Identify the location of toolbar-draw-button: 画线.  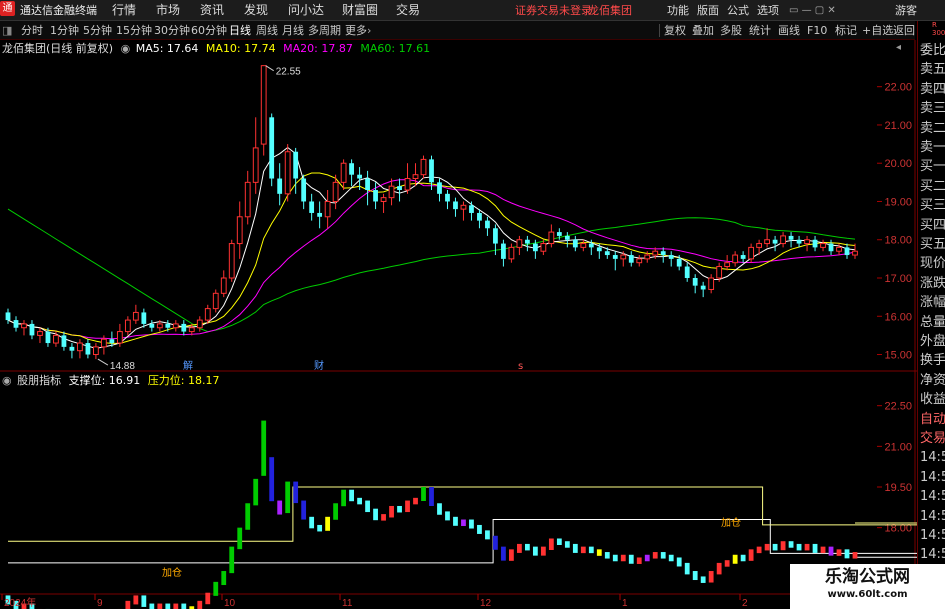
(789, 30).